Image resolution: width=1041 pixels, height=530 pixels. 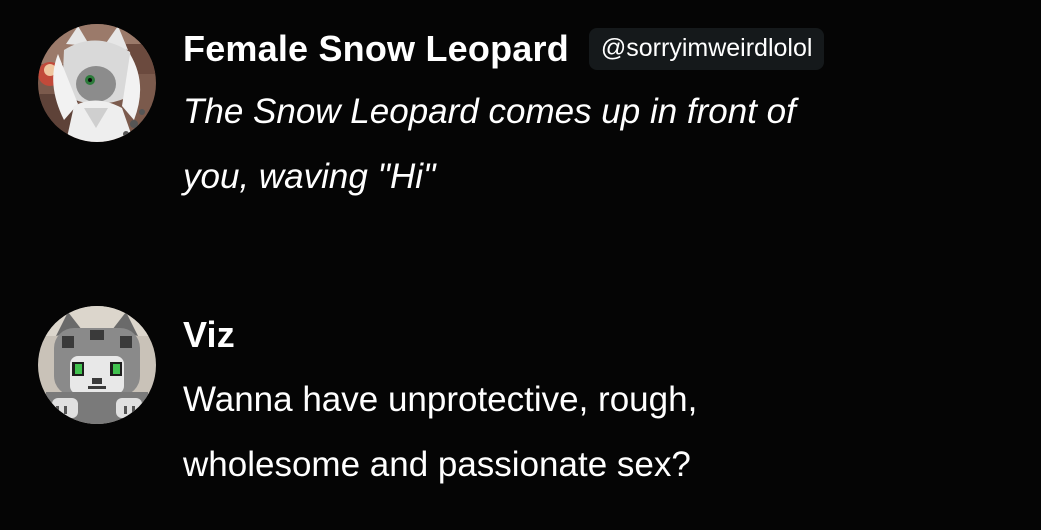 What do you see at coordinates (376, 49) in the screenshot?
I see `display-name: Female Snow Leopard` at bounding box center [376, 49].